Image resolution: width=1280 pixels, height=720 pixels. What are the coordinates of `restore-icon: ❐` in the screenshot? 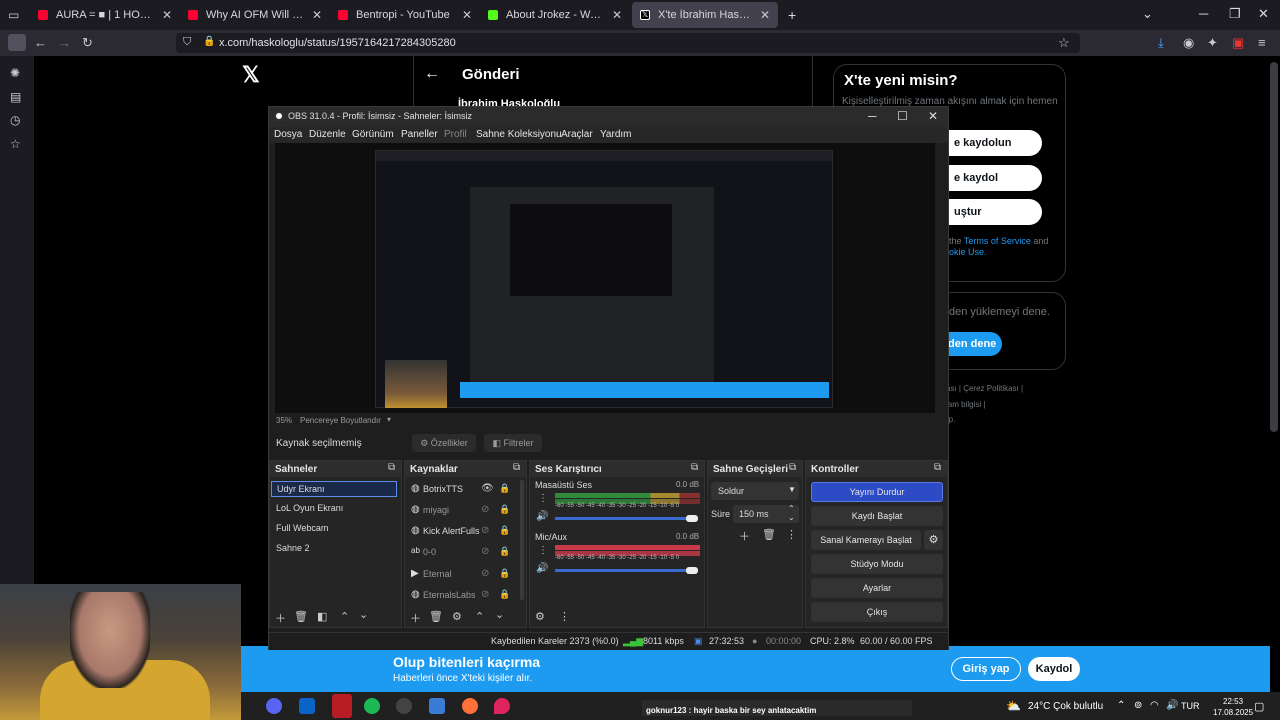 It's located at (1235, 14).